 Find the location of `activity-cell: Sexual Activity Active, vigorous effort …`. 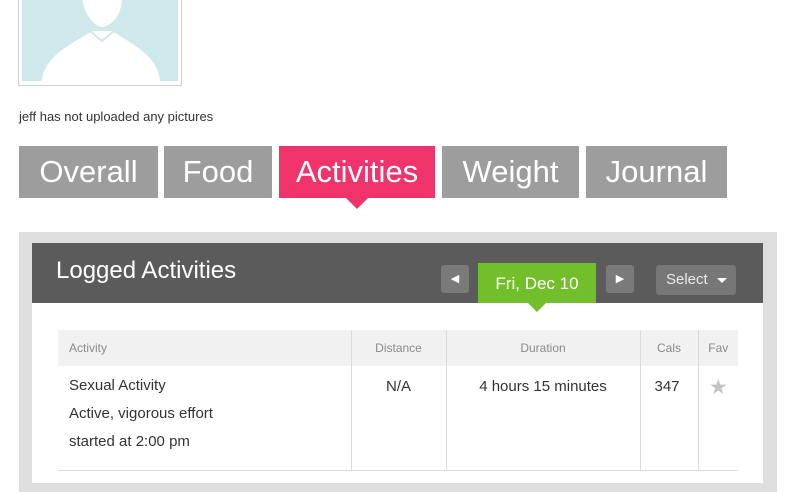

activity-cell: Sexual Activity Active, vigorous effort … is located at coordinates (205, 418).